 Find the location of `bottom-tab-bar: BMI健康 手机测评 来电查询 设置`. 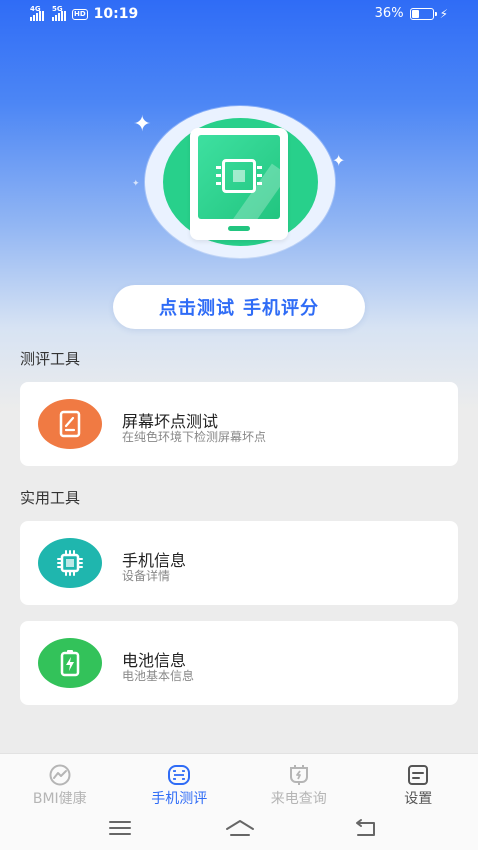

bottom-tab-bar: BMI健康 手机测评 来电查询 设置 is located at coordinates (239, 782).